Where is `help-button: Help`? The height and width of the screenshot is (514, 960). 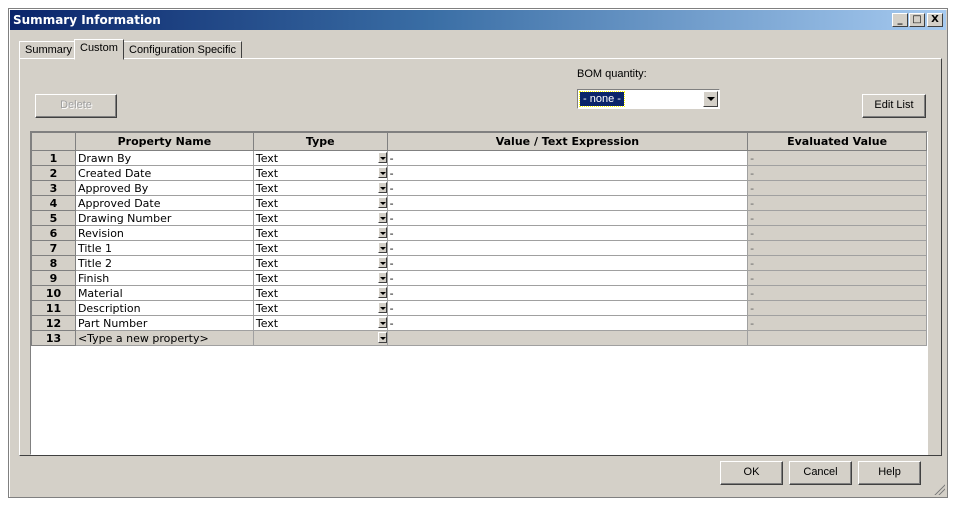 help-button: Help is located at coordinates (889, 473).